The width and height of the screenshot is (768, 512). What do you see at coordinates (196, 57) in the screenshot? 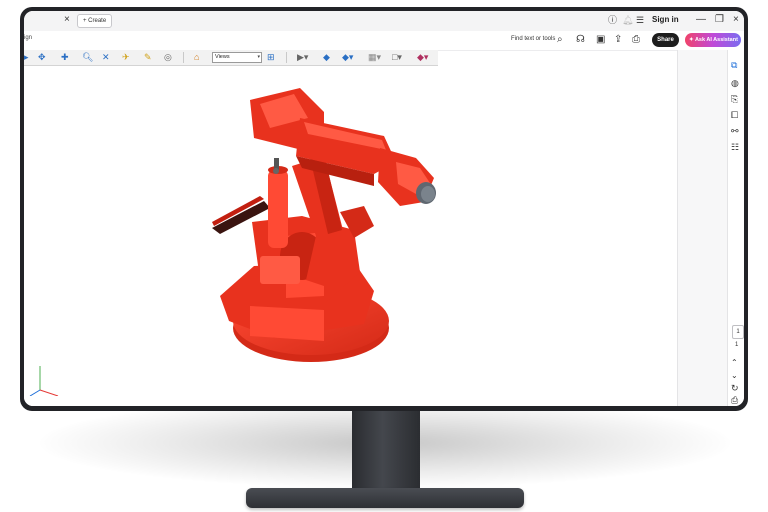
I see `home-icon: ⌂` at bounding box center [196, 57].